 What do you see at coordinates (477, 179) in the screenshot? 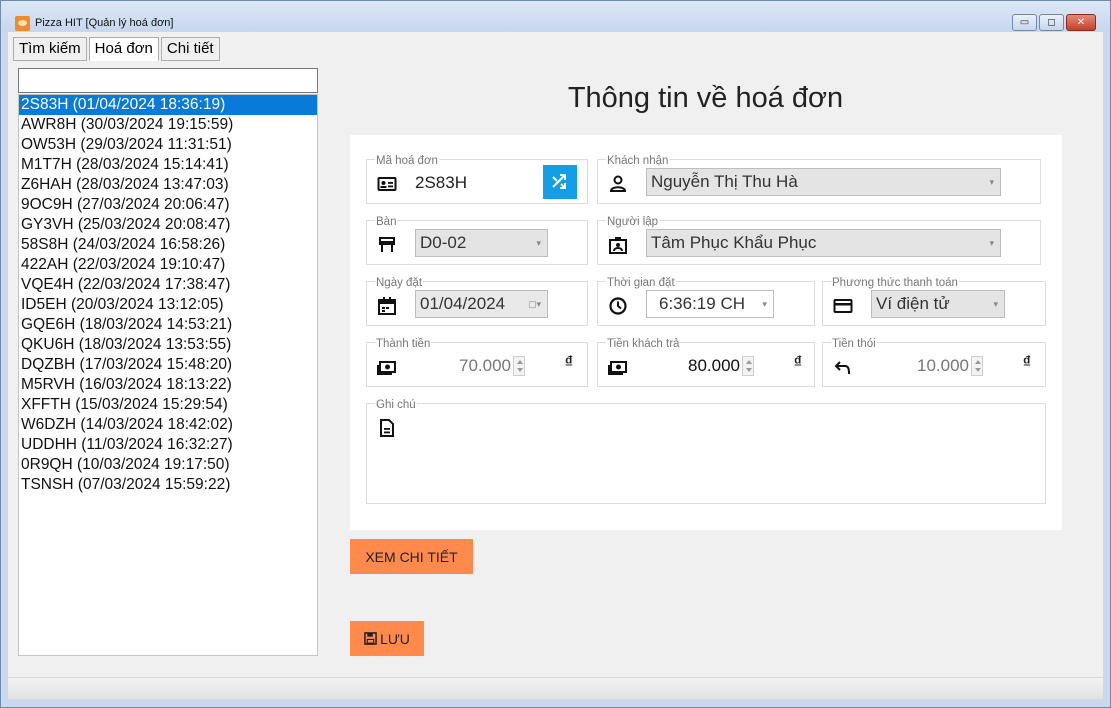
I see `ma-hoa-don-field: Mã hoá đơn 2S83H` at bounding box center [477, 179].